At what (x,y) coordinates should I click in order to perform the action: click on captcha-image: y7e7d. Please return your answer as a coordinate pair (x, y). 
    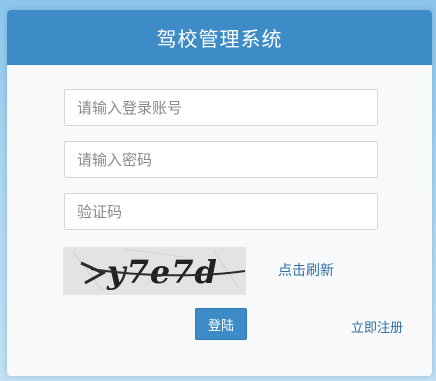
    Looking at the image, I should click on (154, 271).